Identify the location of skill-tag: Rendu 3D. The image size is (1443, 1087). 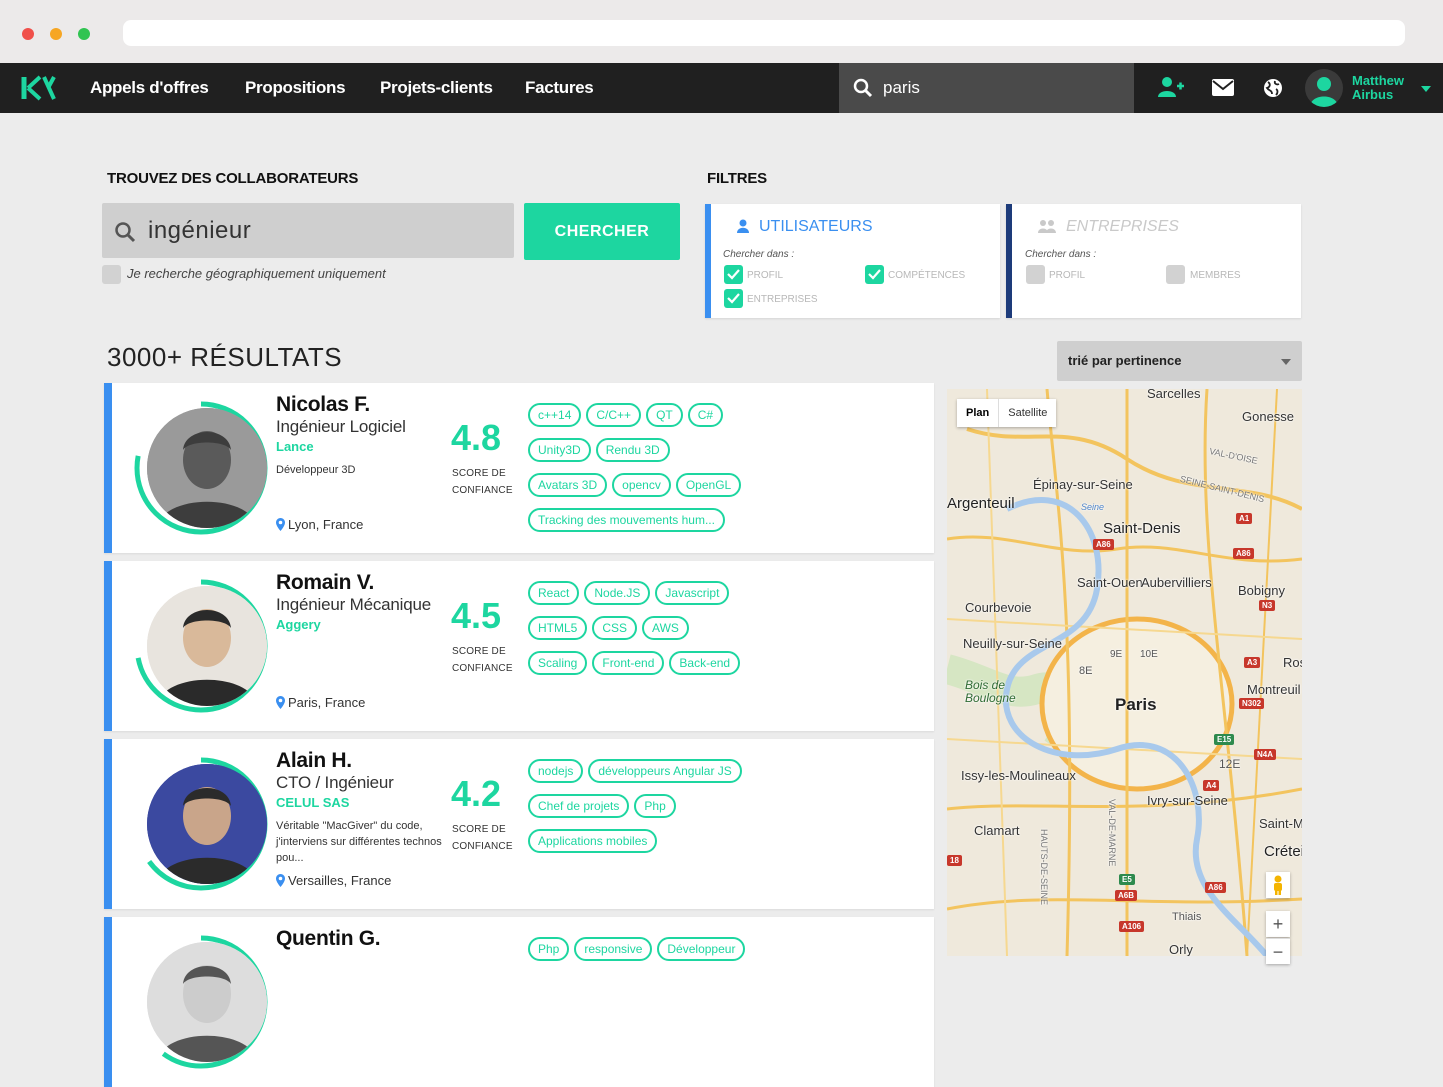
(632, 450).